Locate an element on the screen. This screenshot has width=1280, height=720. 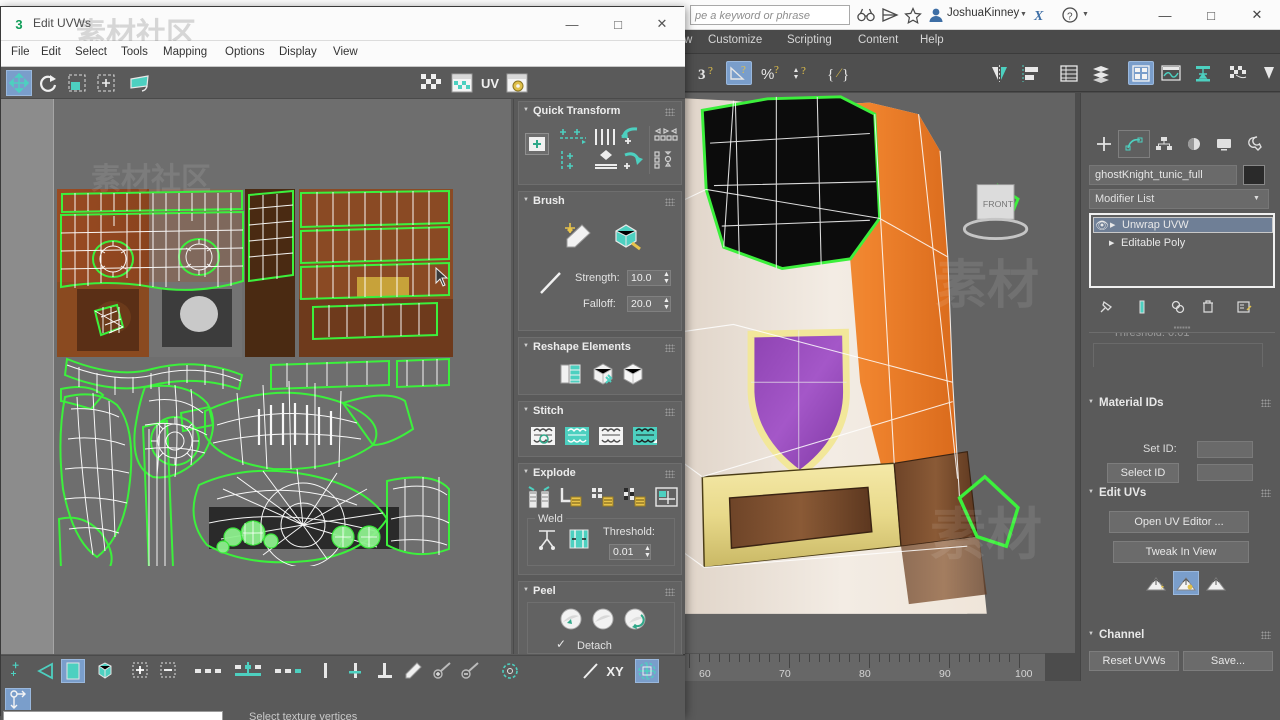
binoculars-icon is located at coordinates (866, 15).